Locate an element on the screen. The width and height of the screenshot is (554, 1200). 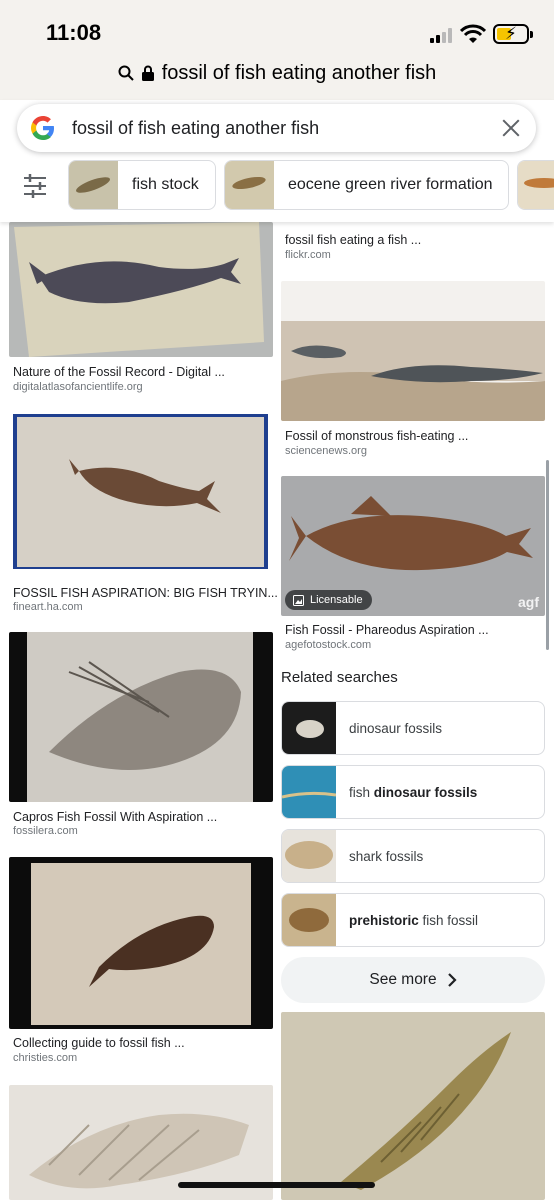
image-icon is located at coordinates (298, 600).